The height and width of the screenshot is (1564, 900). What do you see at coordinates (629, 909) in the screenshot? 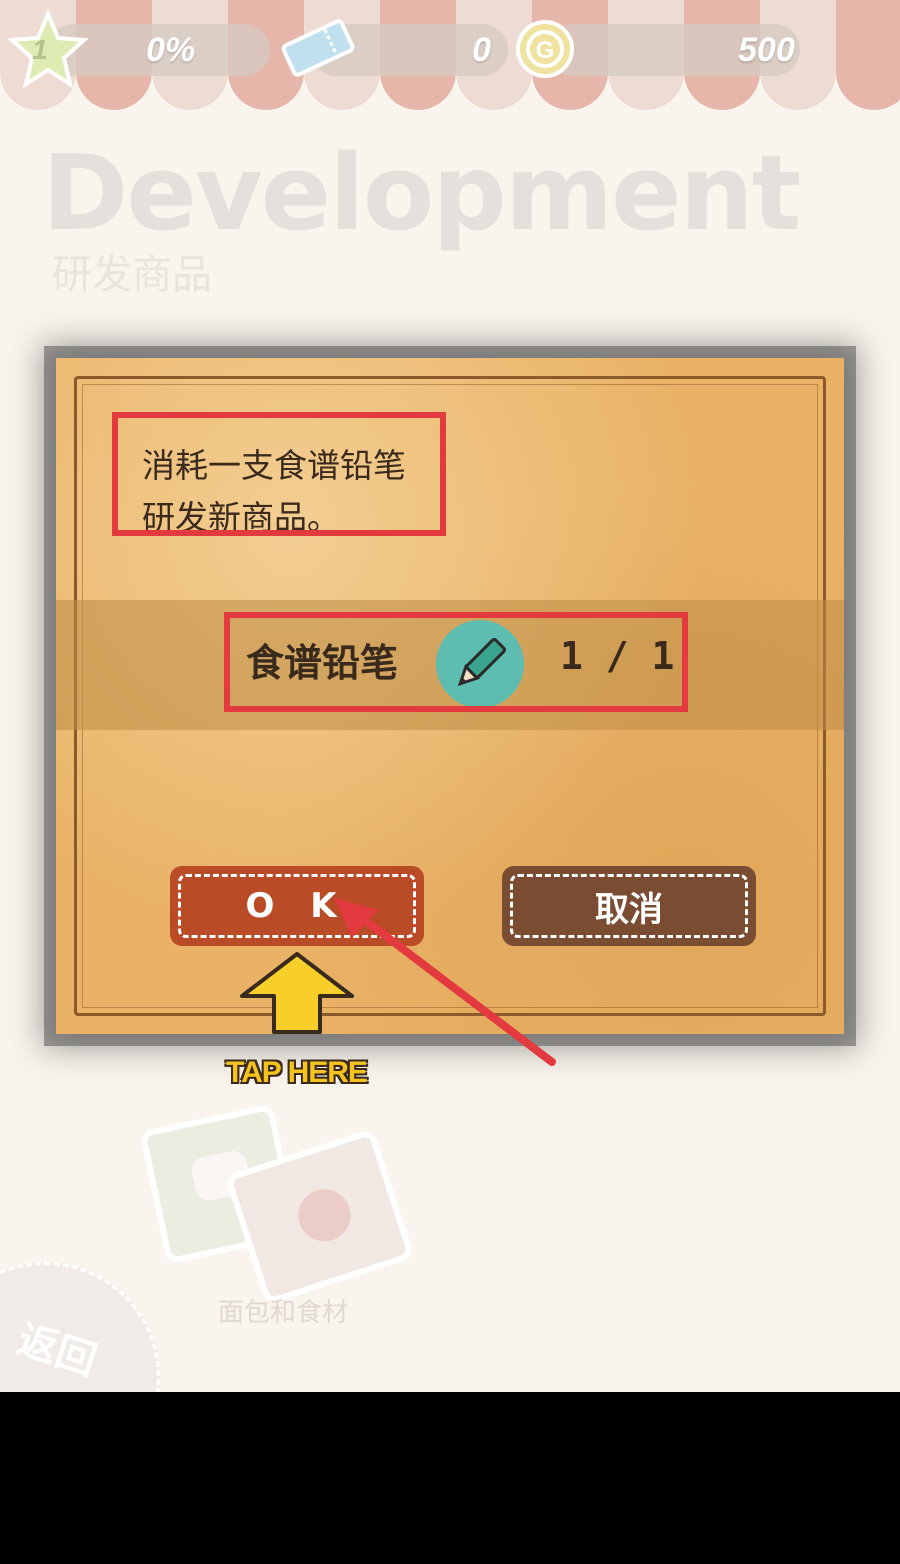
I see `cancel-button-label: 取消` at bounding box center [629, 909].